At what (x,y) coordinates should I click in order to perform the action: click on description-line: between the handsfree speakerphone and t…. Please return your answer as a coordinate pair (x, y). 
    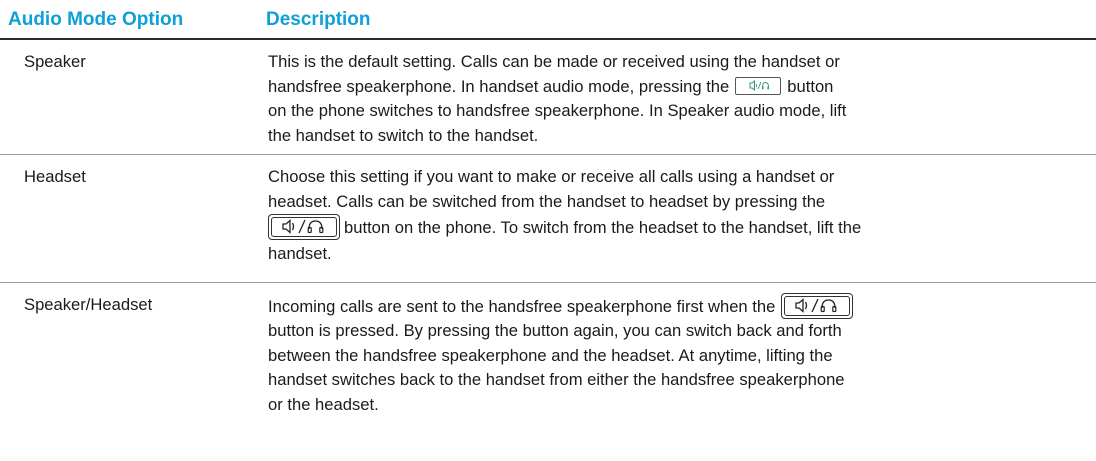
    Looking at the image, I should click on (550, 355).